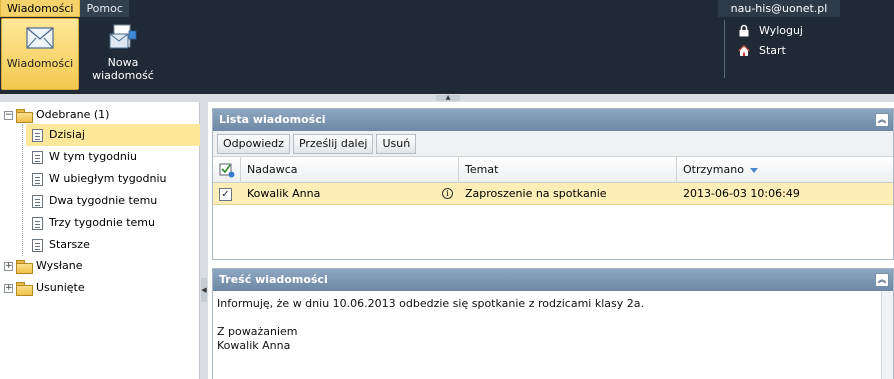 Image resolution: width=894 pixels, height=379 pixels. What do you see at coordinates (781, 30) in the screenshot?
I see `logout-label: Wyloguj` at bounding box center [781, 30].